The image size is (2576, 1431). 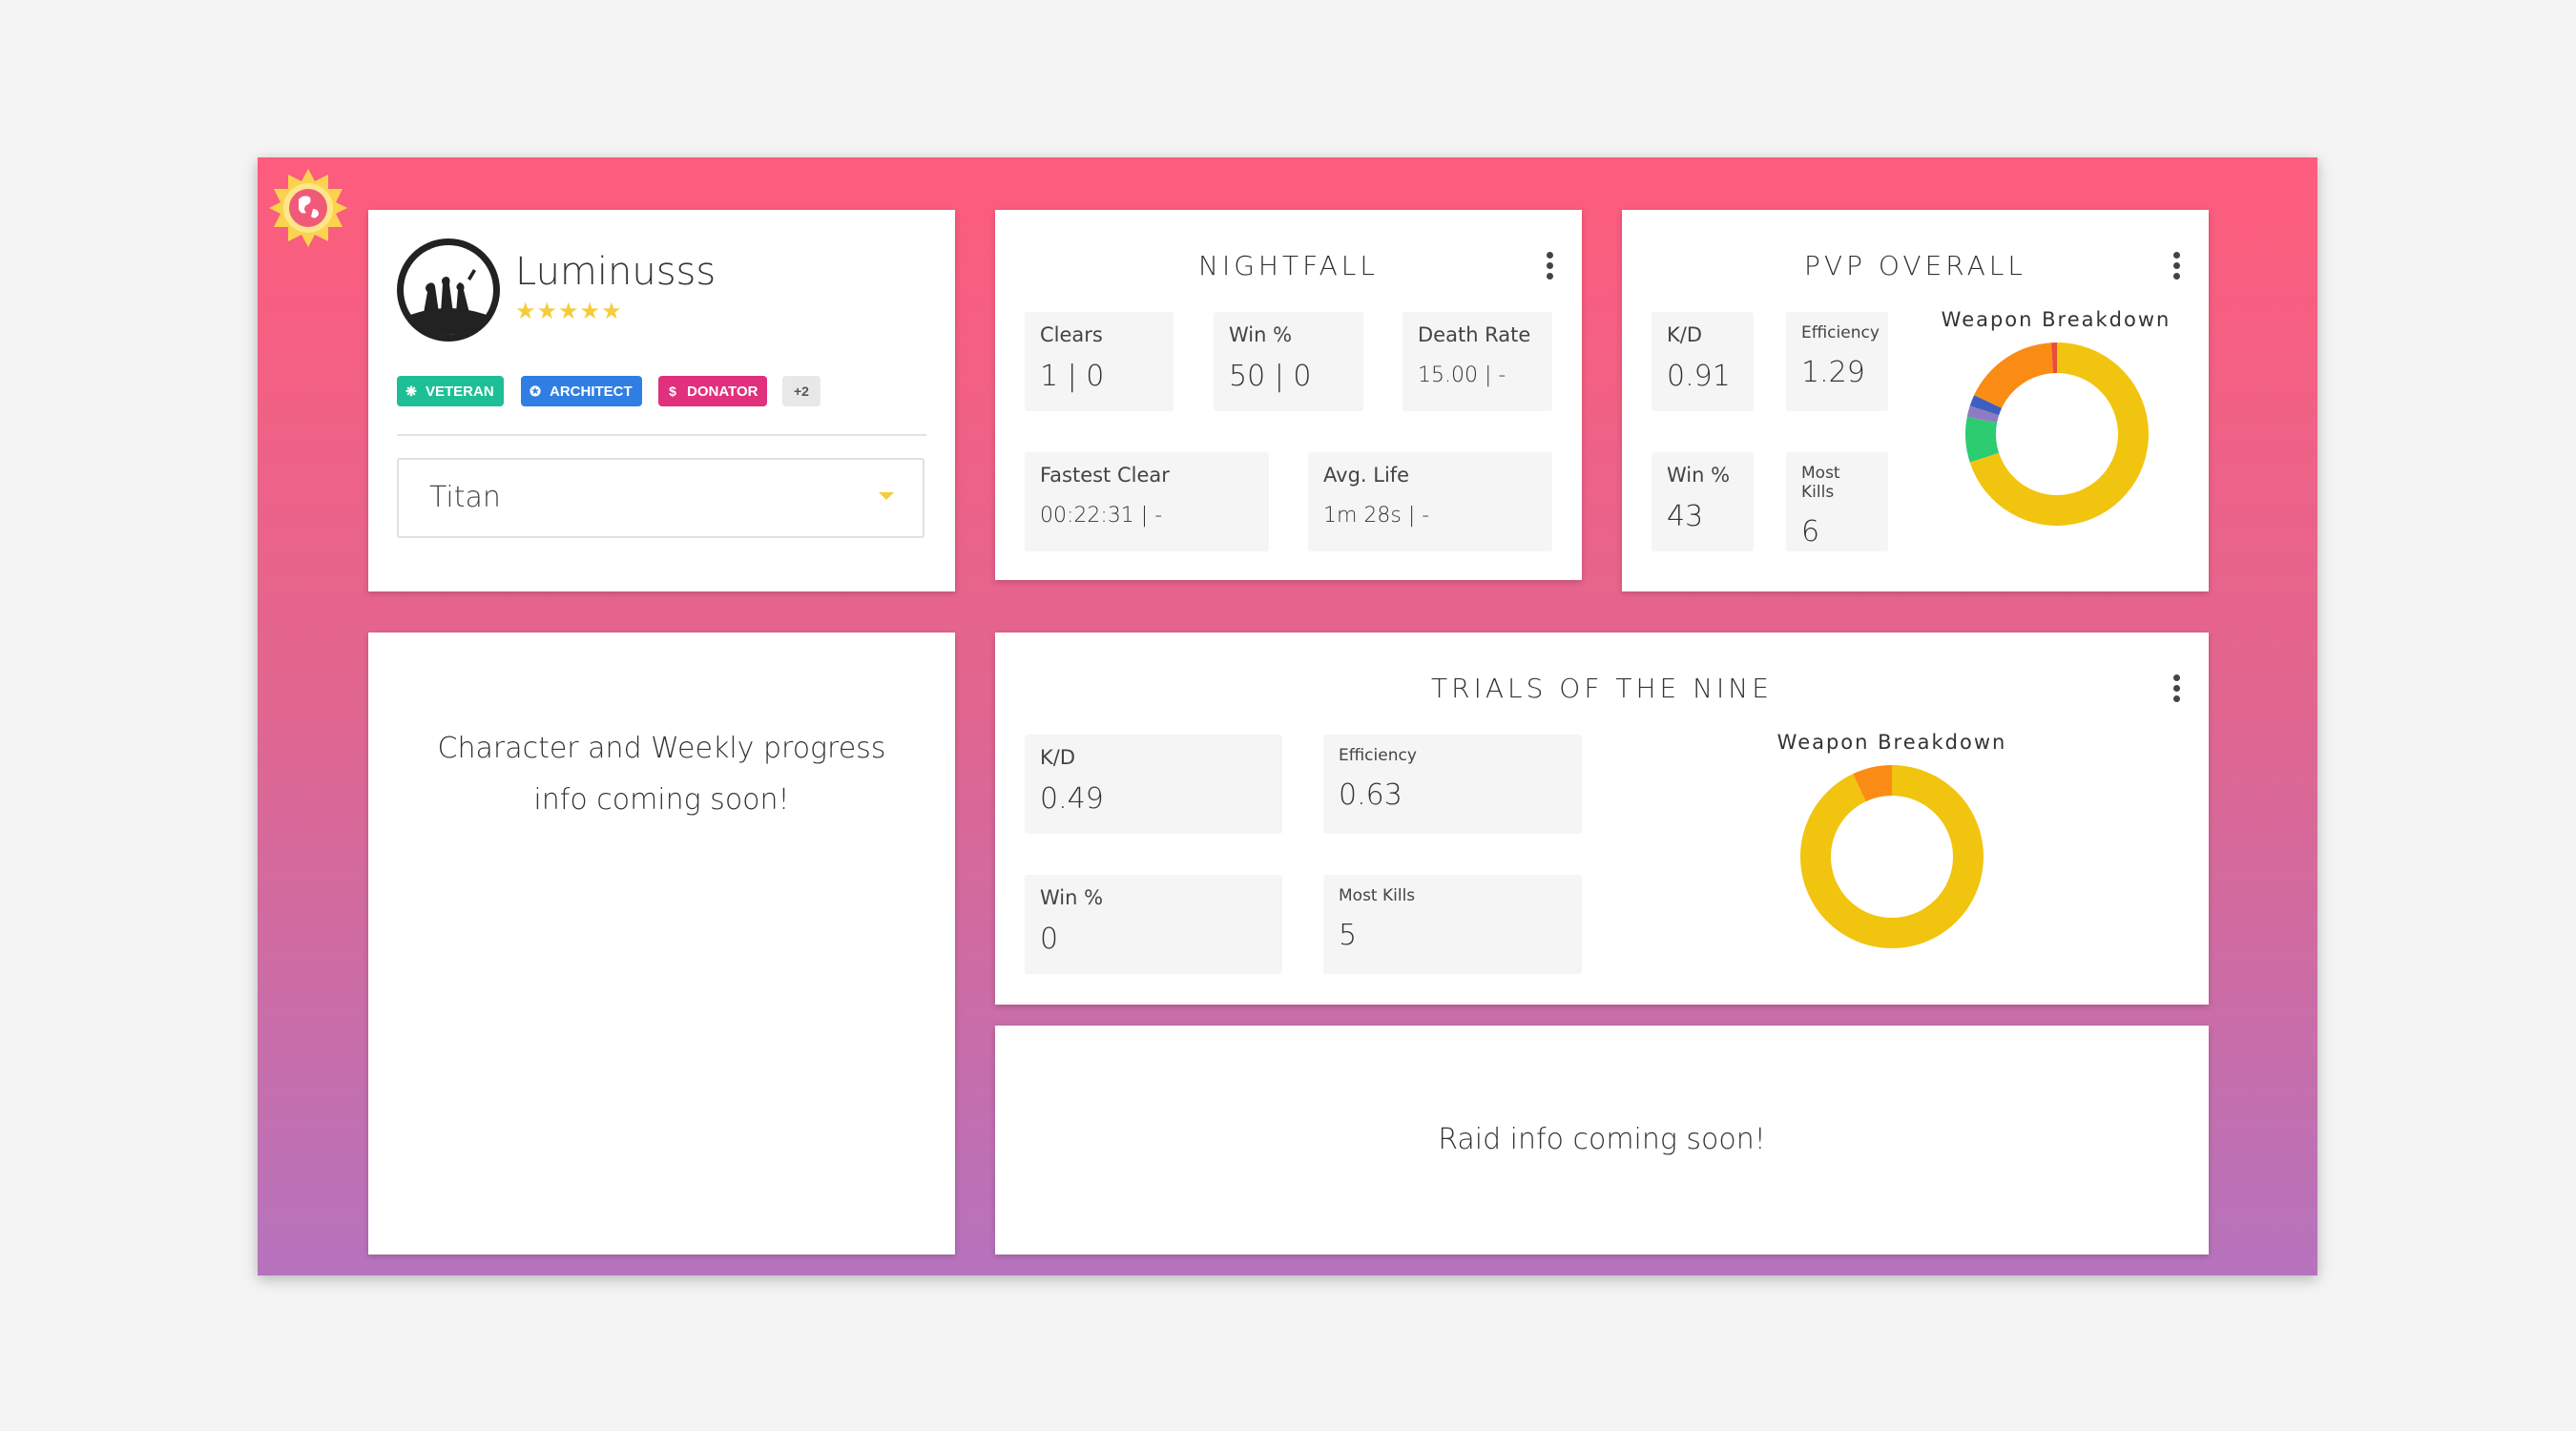 What do you see at coordinates (1602, 688) in the screenshot?
I see `trials-title: TRIALS OF THE NINE` at bounding box center [1602, 688].